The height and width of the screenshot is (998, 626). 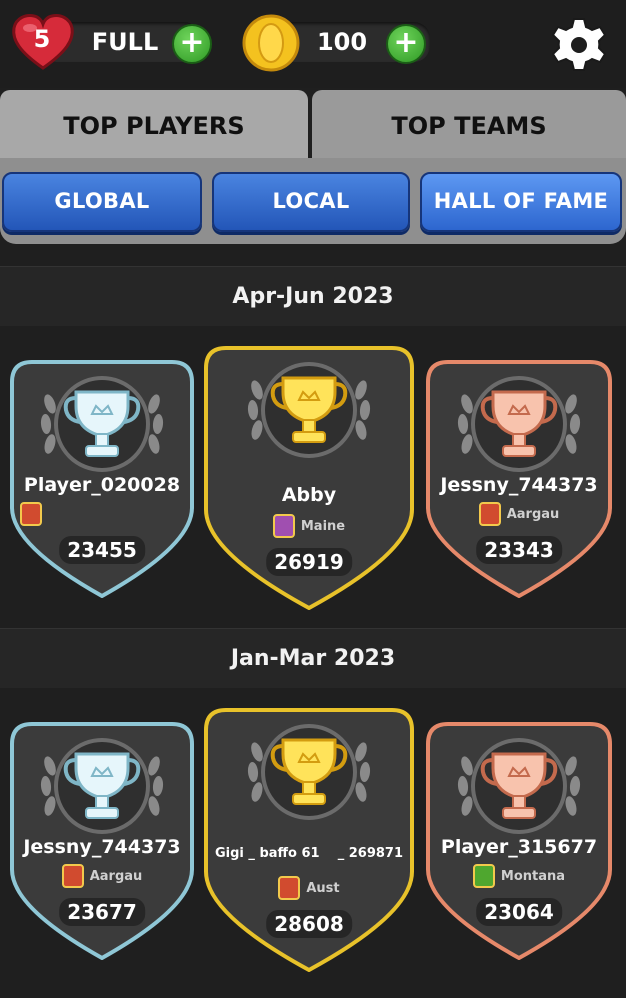 What do you see at coordinates (309, 924) in the screenshot?
I see `player-score: 28608` at bounding box center [309, 924].